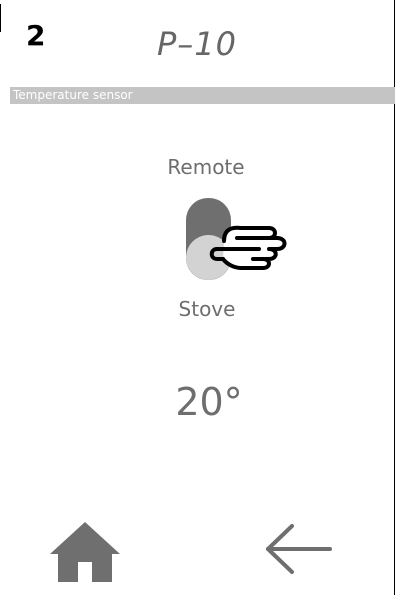 This screenshot has width=398, height=595. What do you see at coordinates (36, 35) in the screenshot?
I see `step-number: 2` at bounding box center [36, 35].